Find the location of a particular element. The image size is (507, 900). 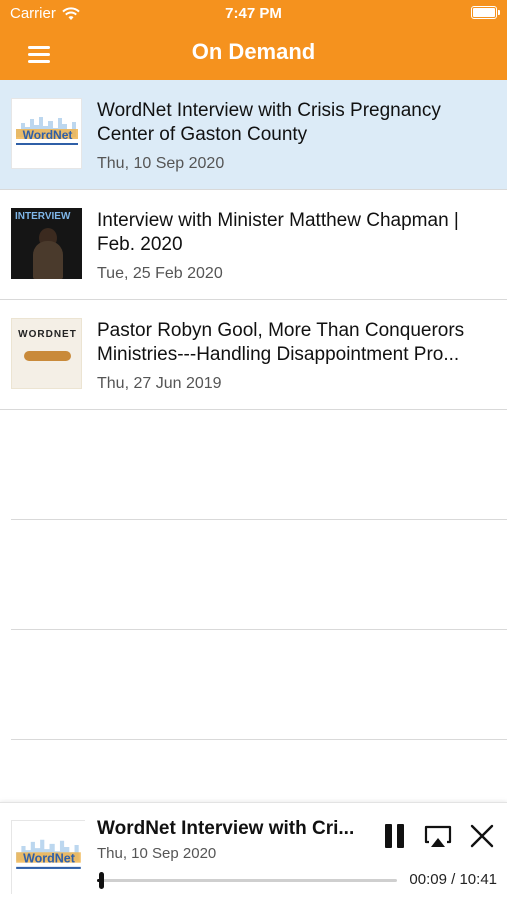

progress-knob is located at coordinates (102, 880).